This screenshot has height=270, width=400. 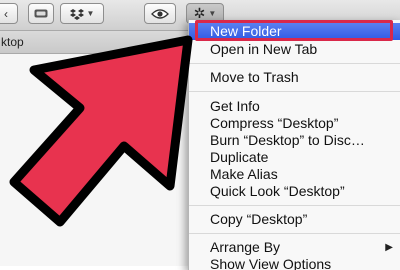 I want to click on nav-arrow-icon: ‹, so click(x=6, y=13).